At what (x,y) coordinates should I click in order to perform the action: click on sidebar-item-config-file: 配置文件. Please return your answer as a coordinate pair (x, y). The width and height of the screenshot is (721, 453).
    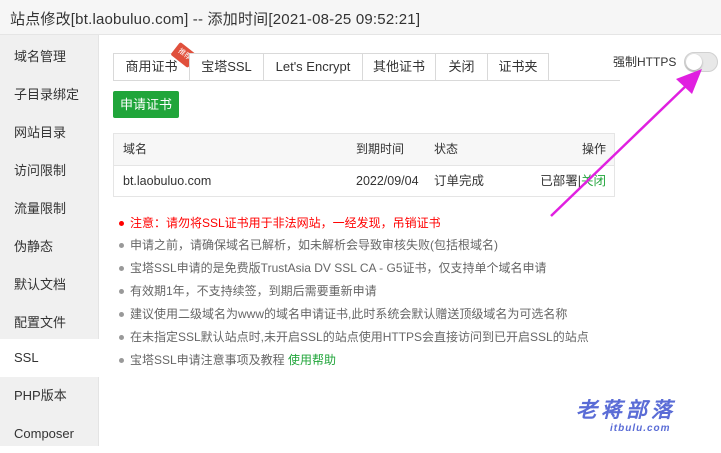
    Looking at the image, I should click on (49, 323).